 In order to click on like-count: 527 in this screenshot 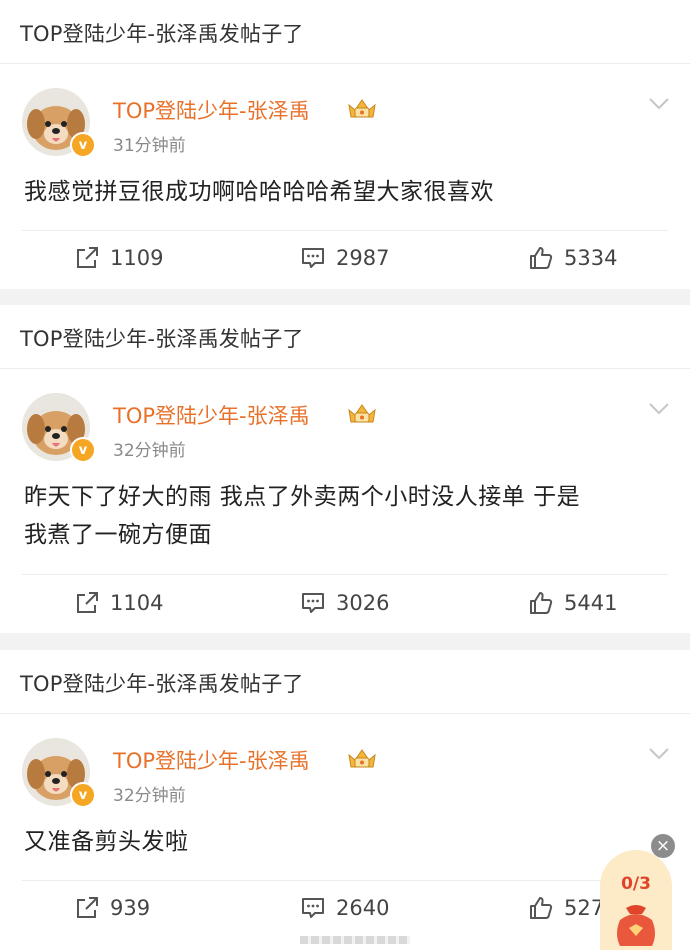, I will do `click(584, 908)`.